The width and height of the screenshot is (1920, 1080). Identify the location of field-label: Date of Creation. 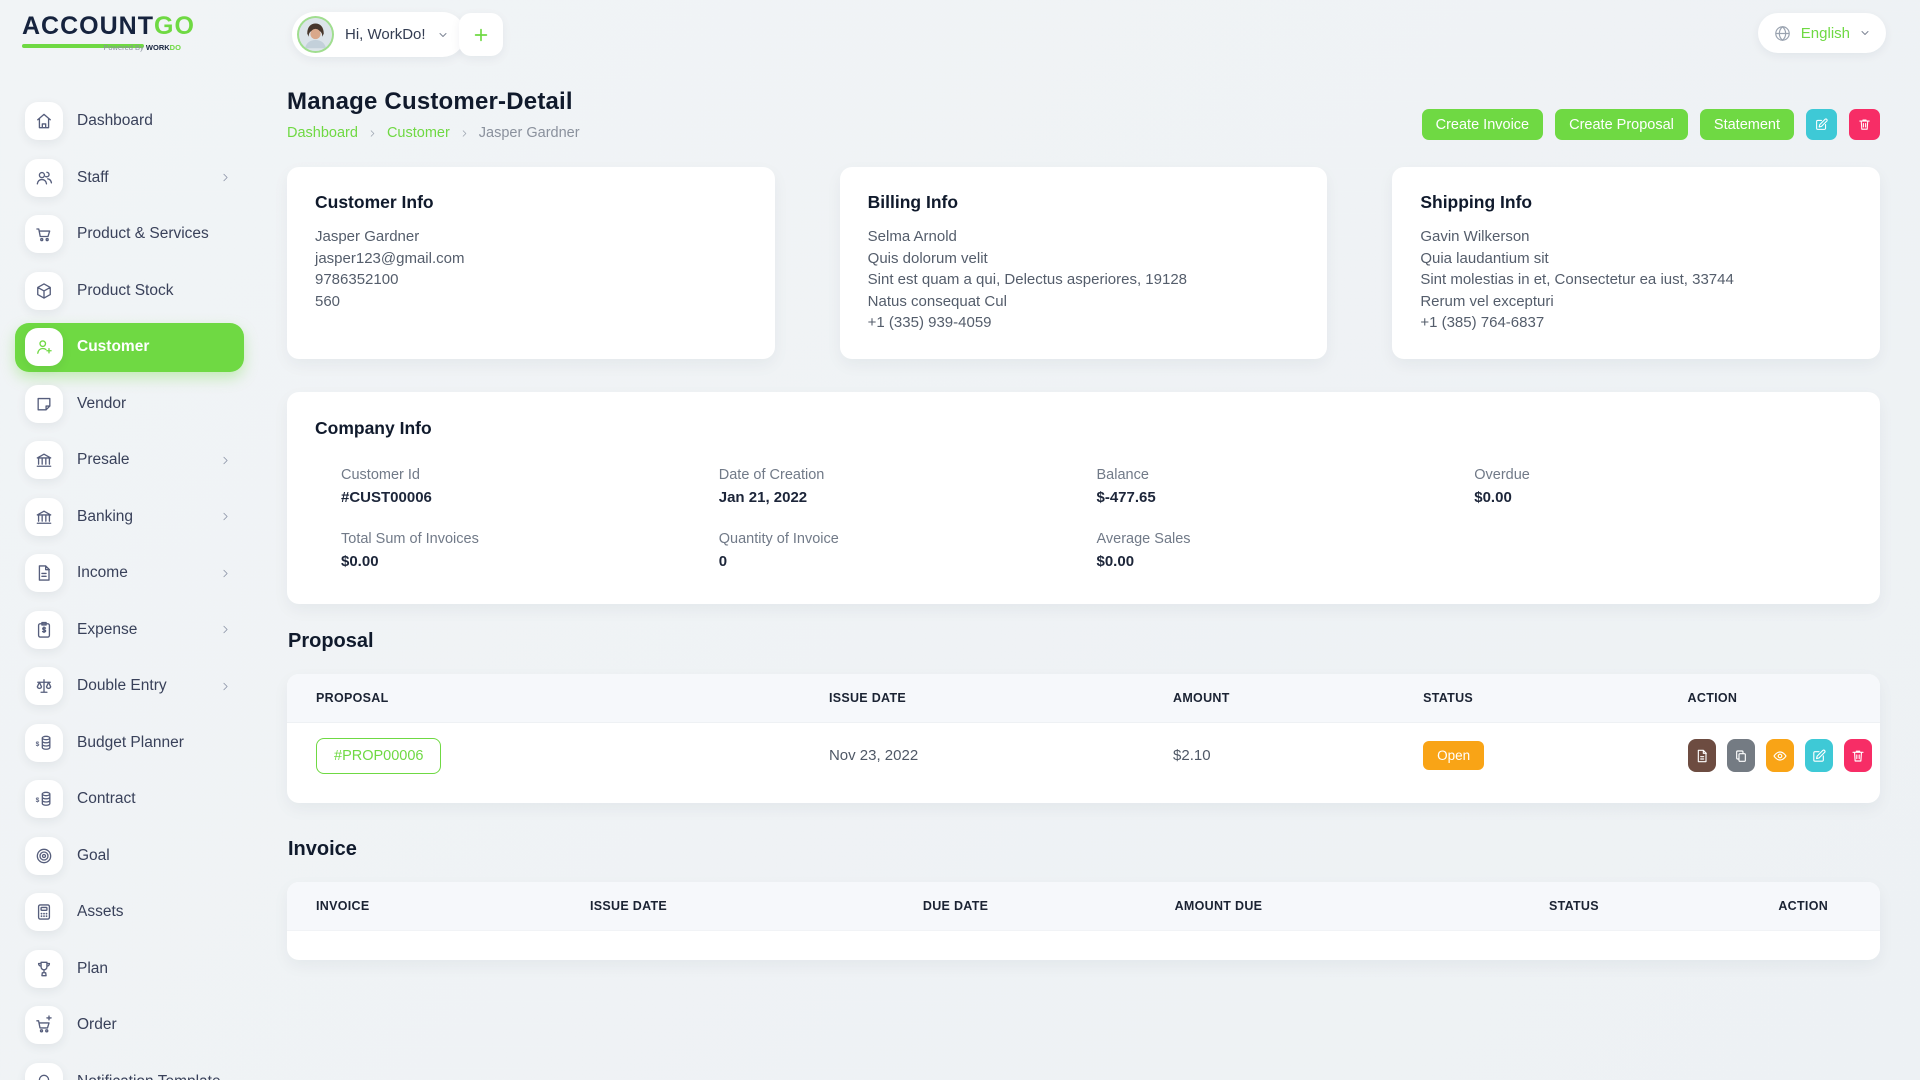
(771, 474).